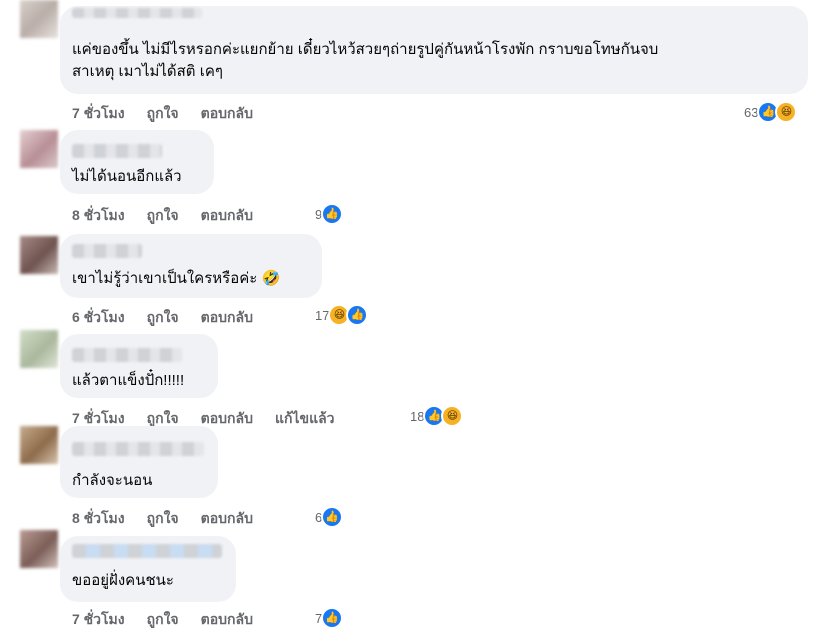  I want to click on reaction-summary: 63 👍 😆, so click(771, 112).